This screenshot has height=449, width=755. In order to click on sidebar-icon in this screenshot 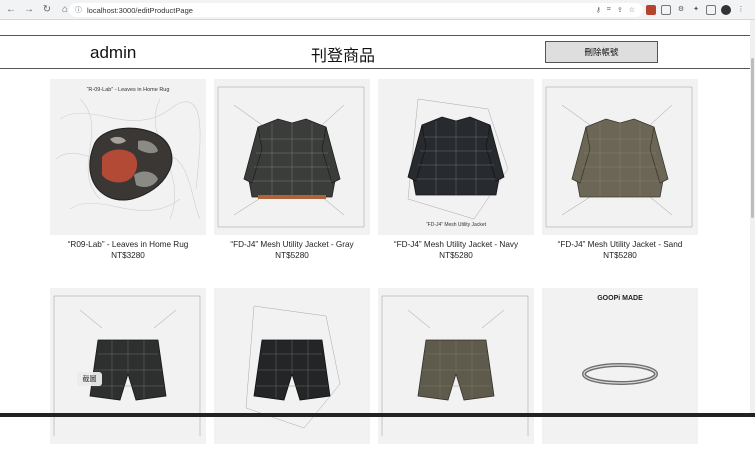, I will do `click(711, 10)`.